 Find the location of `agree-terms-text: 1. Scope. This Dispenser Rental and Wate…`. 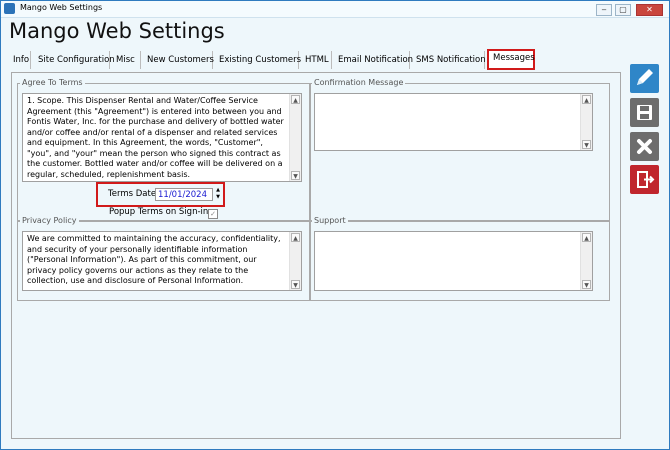

agree-terms-text: 1. Scope. This Dispenser Rental and Wate… is located at coordinates (155, 137).